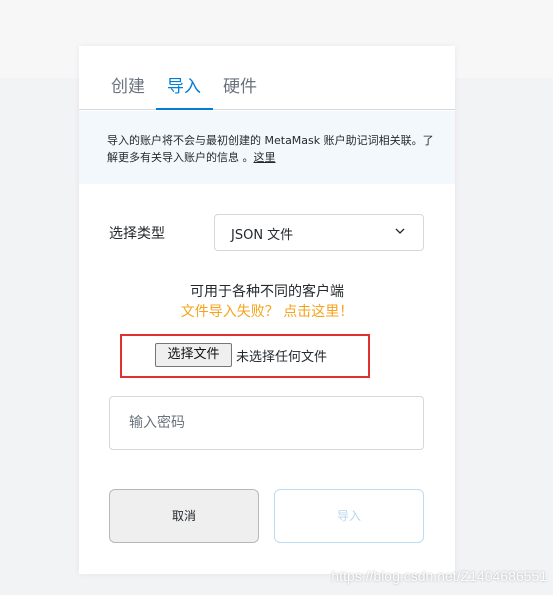  I want to click on import-type-value: JSON 文件, so click(262, 235).